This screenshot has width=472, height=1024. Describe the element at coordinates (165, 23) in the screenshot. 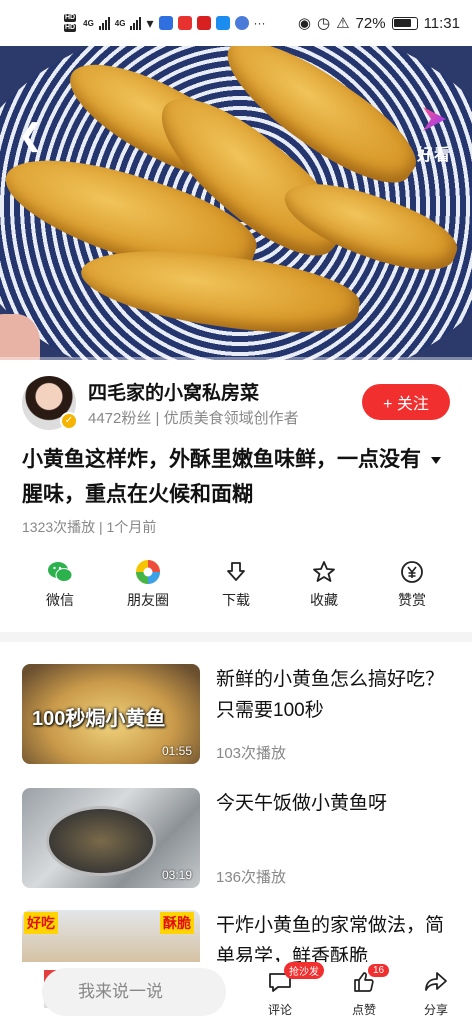

I see `app-icon-blue` at that location.